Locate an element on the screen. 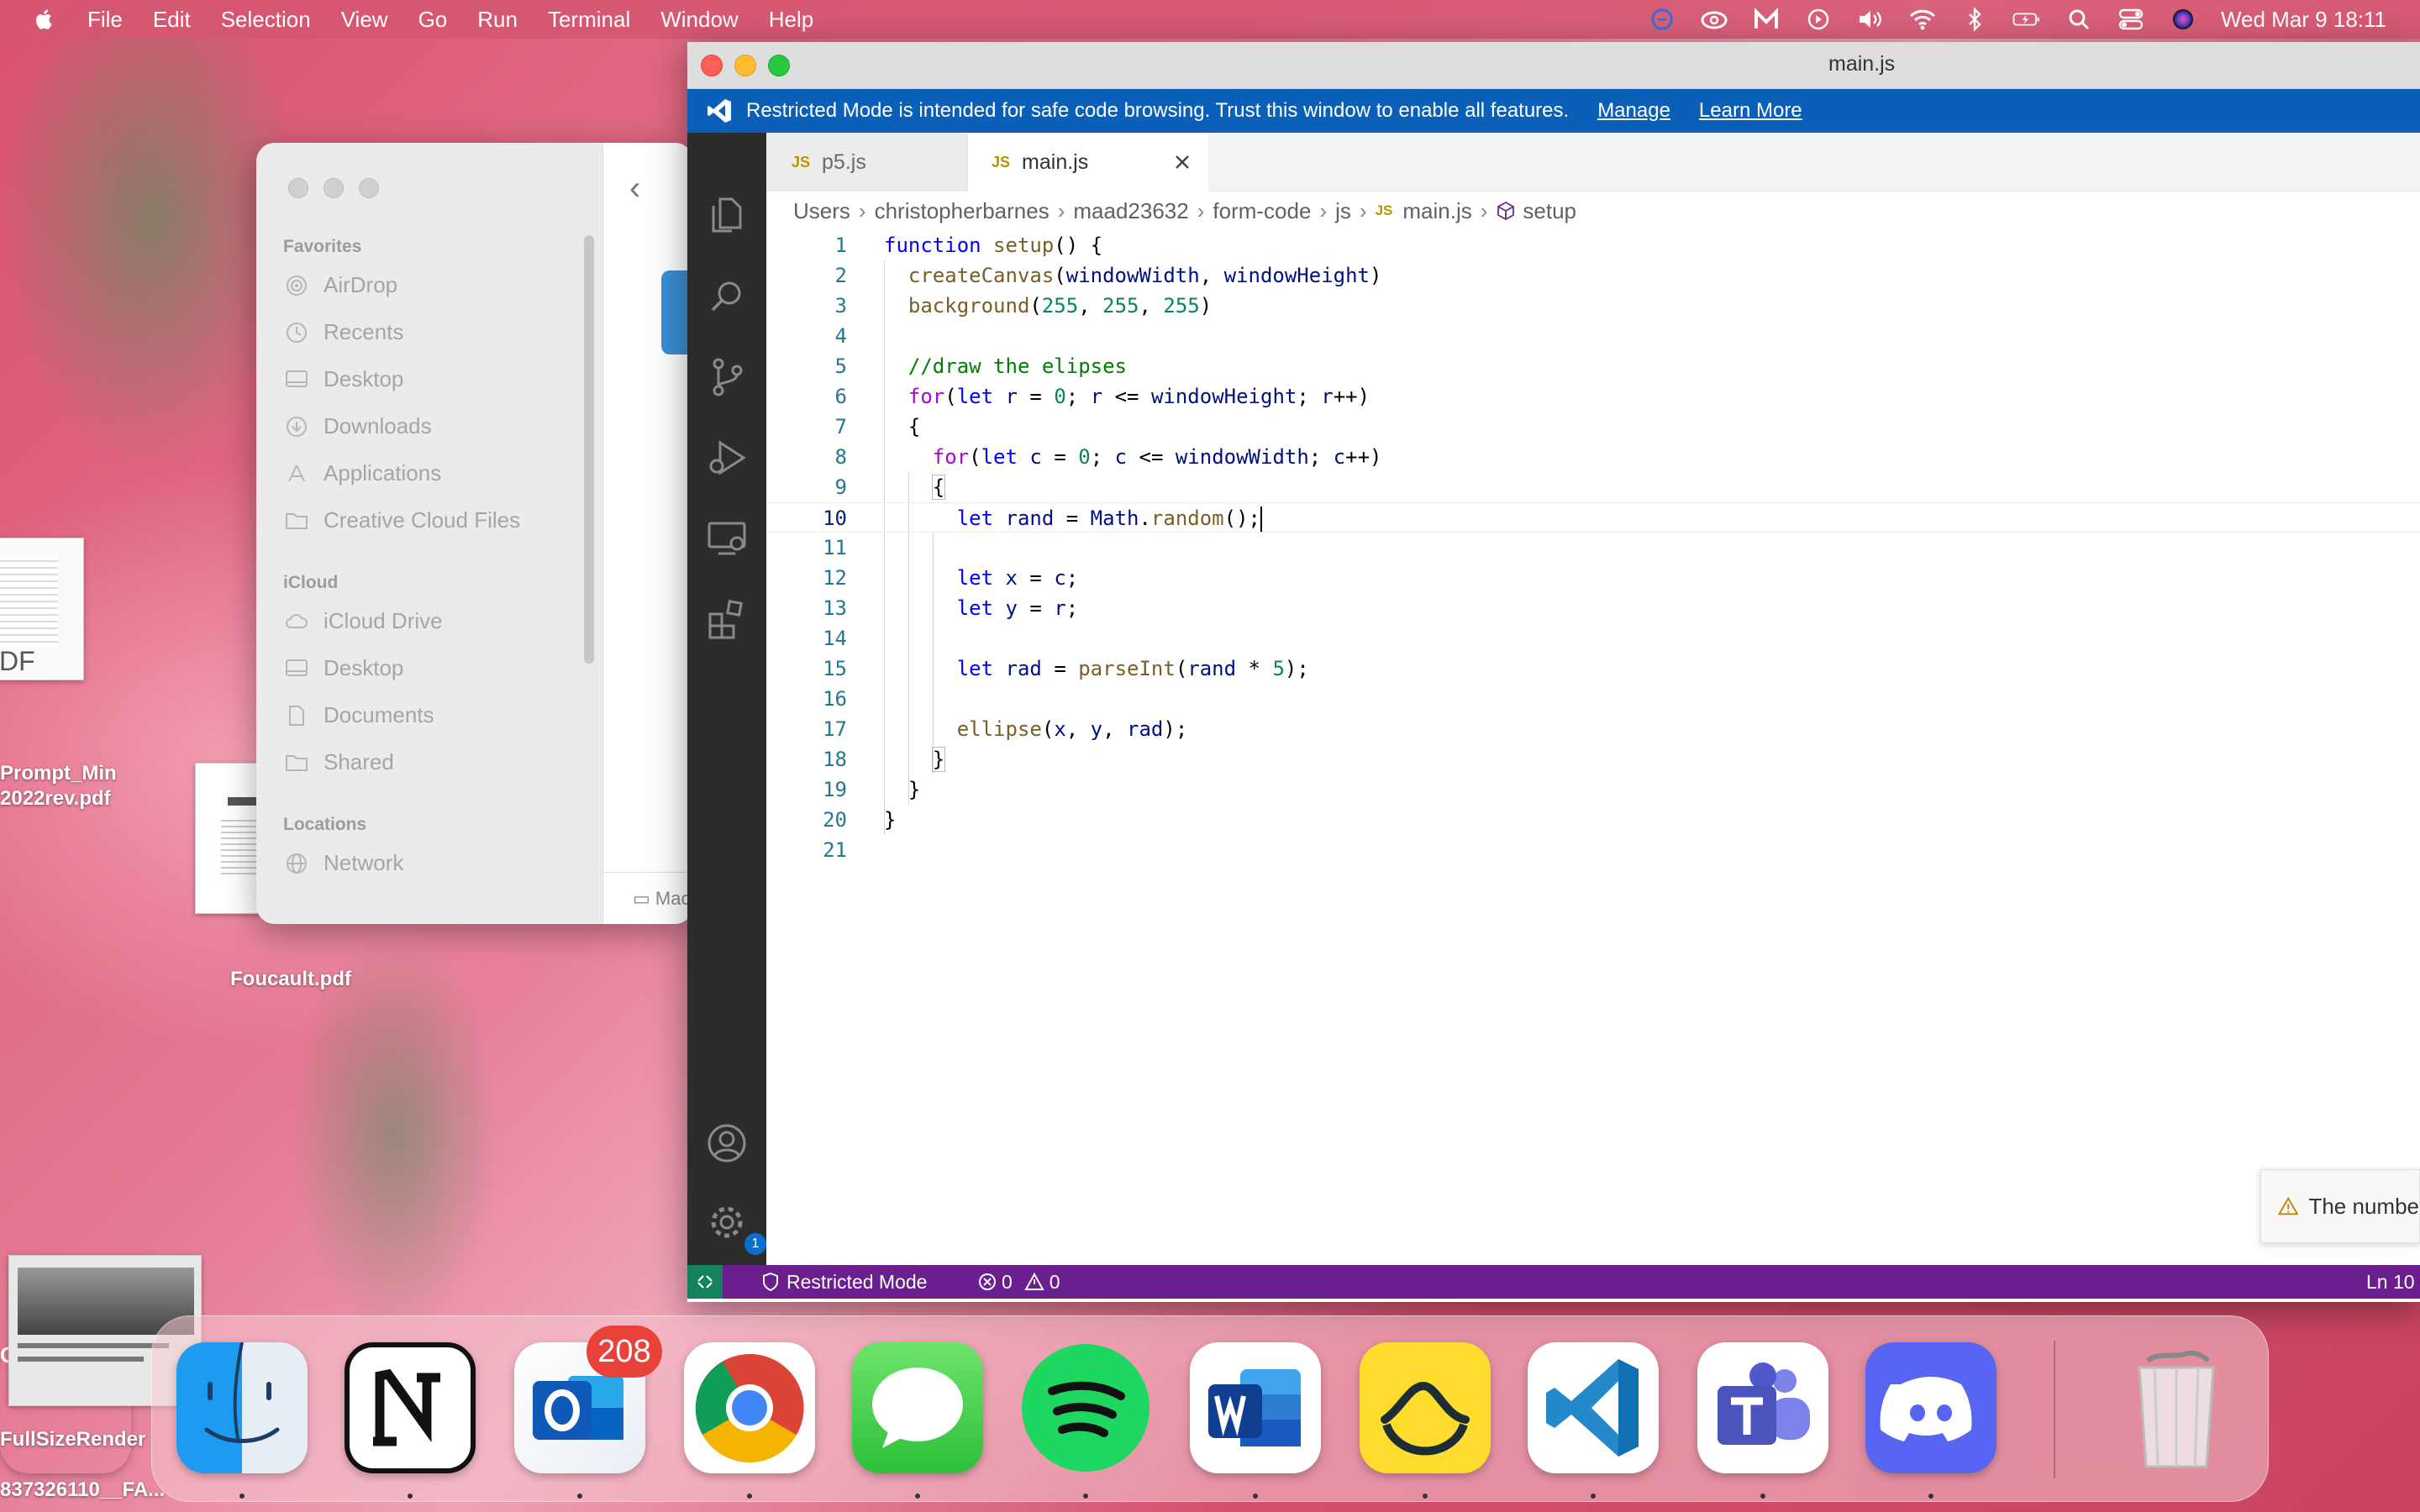  finder-app-icon is located at coordinates (242, 1407).